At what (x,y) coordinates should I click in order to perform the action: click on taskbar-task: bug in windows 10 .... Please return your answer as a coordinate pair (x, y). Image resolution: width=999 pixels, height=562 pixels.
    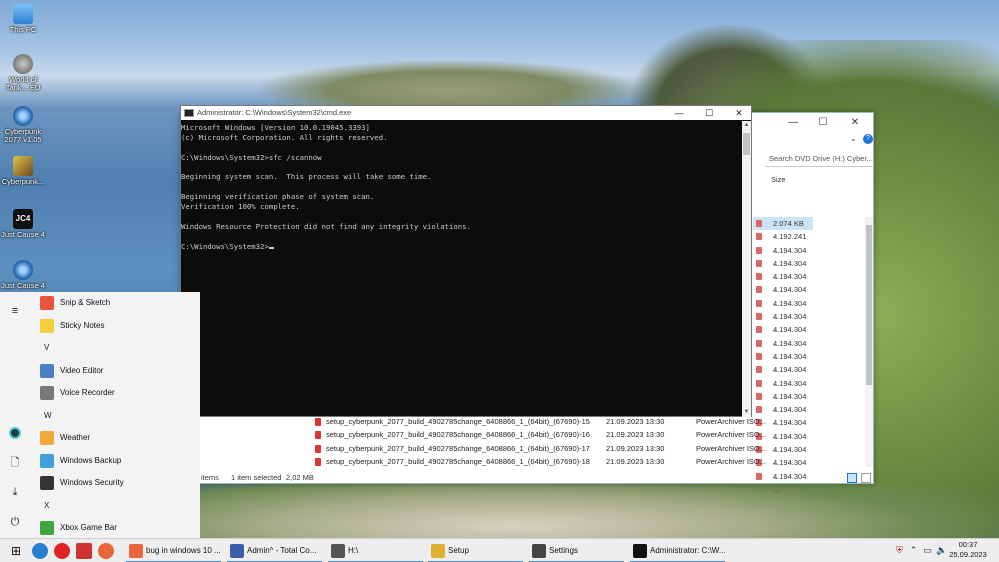
    Looking at the image, I should click on (173, 550).